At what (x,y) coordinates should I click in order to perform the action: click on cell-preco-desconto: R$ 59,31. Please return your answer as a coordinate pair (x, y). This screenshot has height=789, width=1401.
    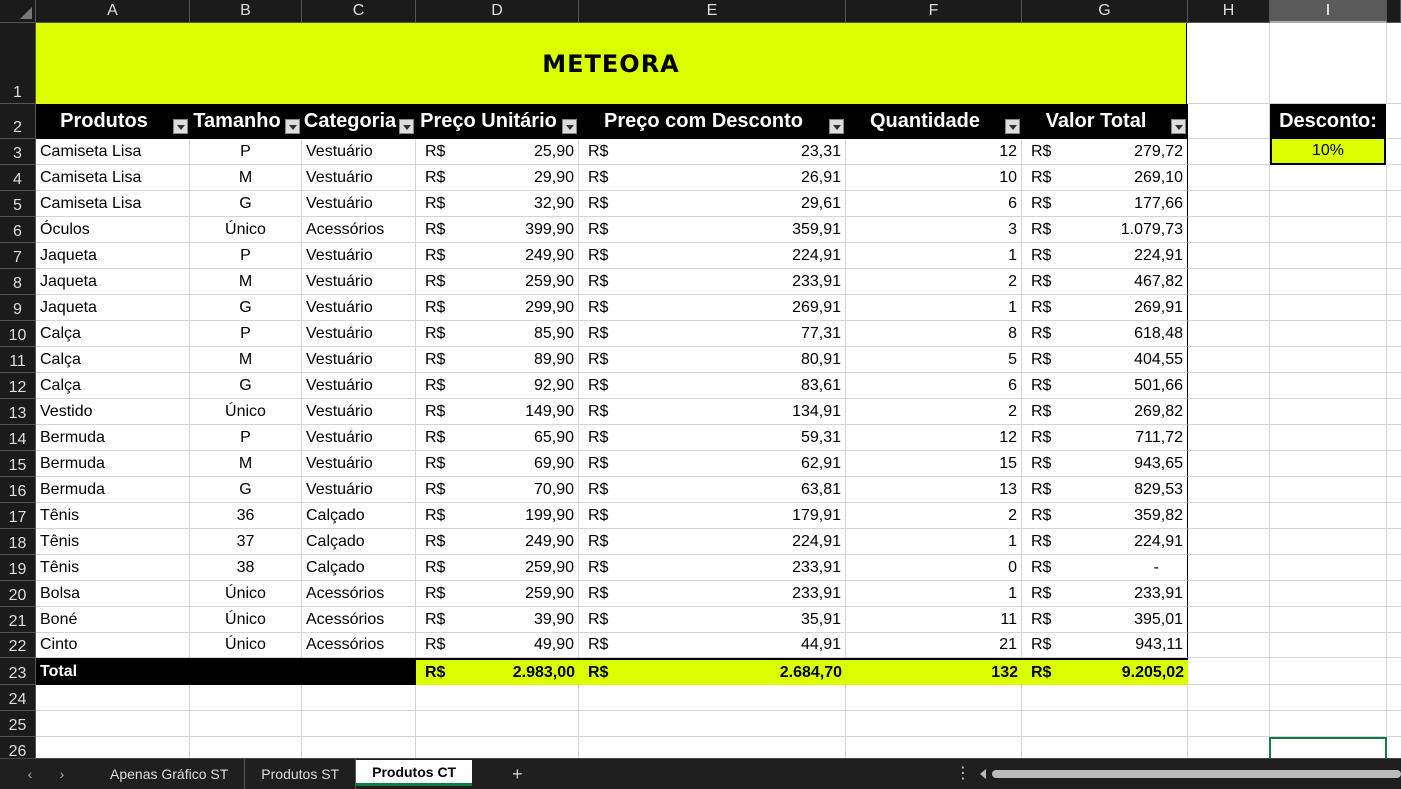
    Looking at the image, I should click on (712, 438).